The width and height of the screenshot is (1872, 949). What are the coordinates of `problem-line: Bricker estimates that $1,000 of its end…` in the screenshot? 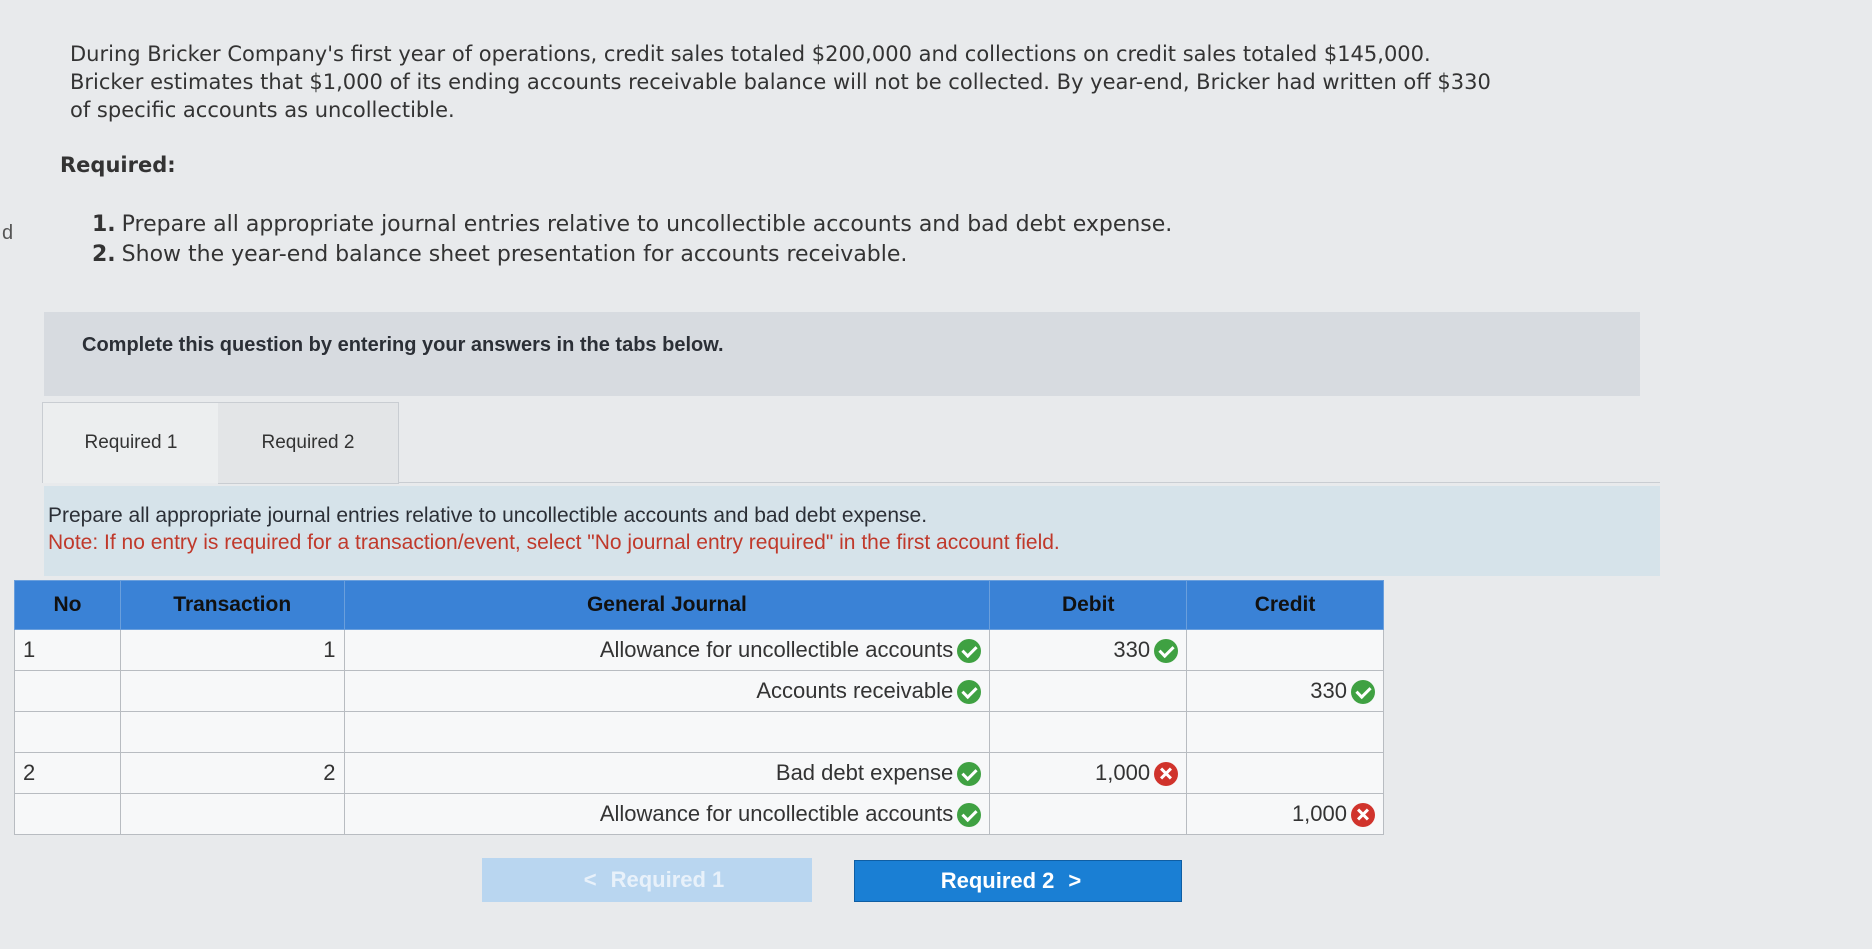 It's located at (780, 82).